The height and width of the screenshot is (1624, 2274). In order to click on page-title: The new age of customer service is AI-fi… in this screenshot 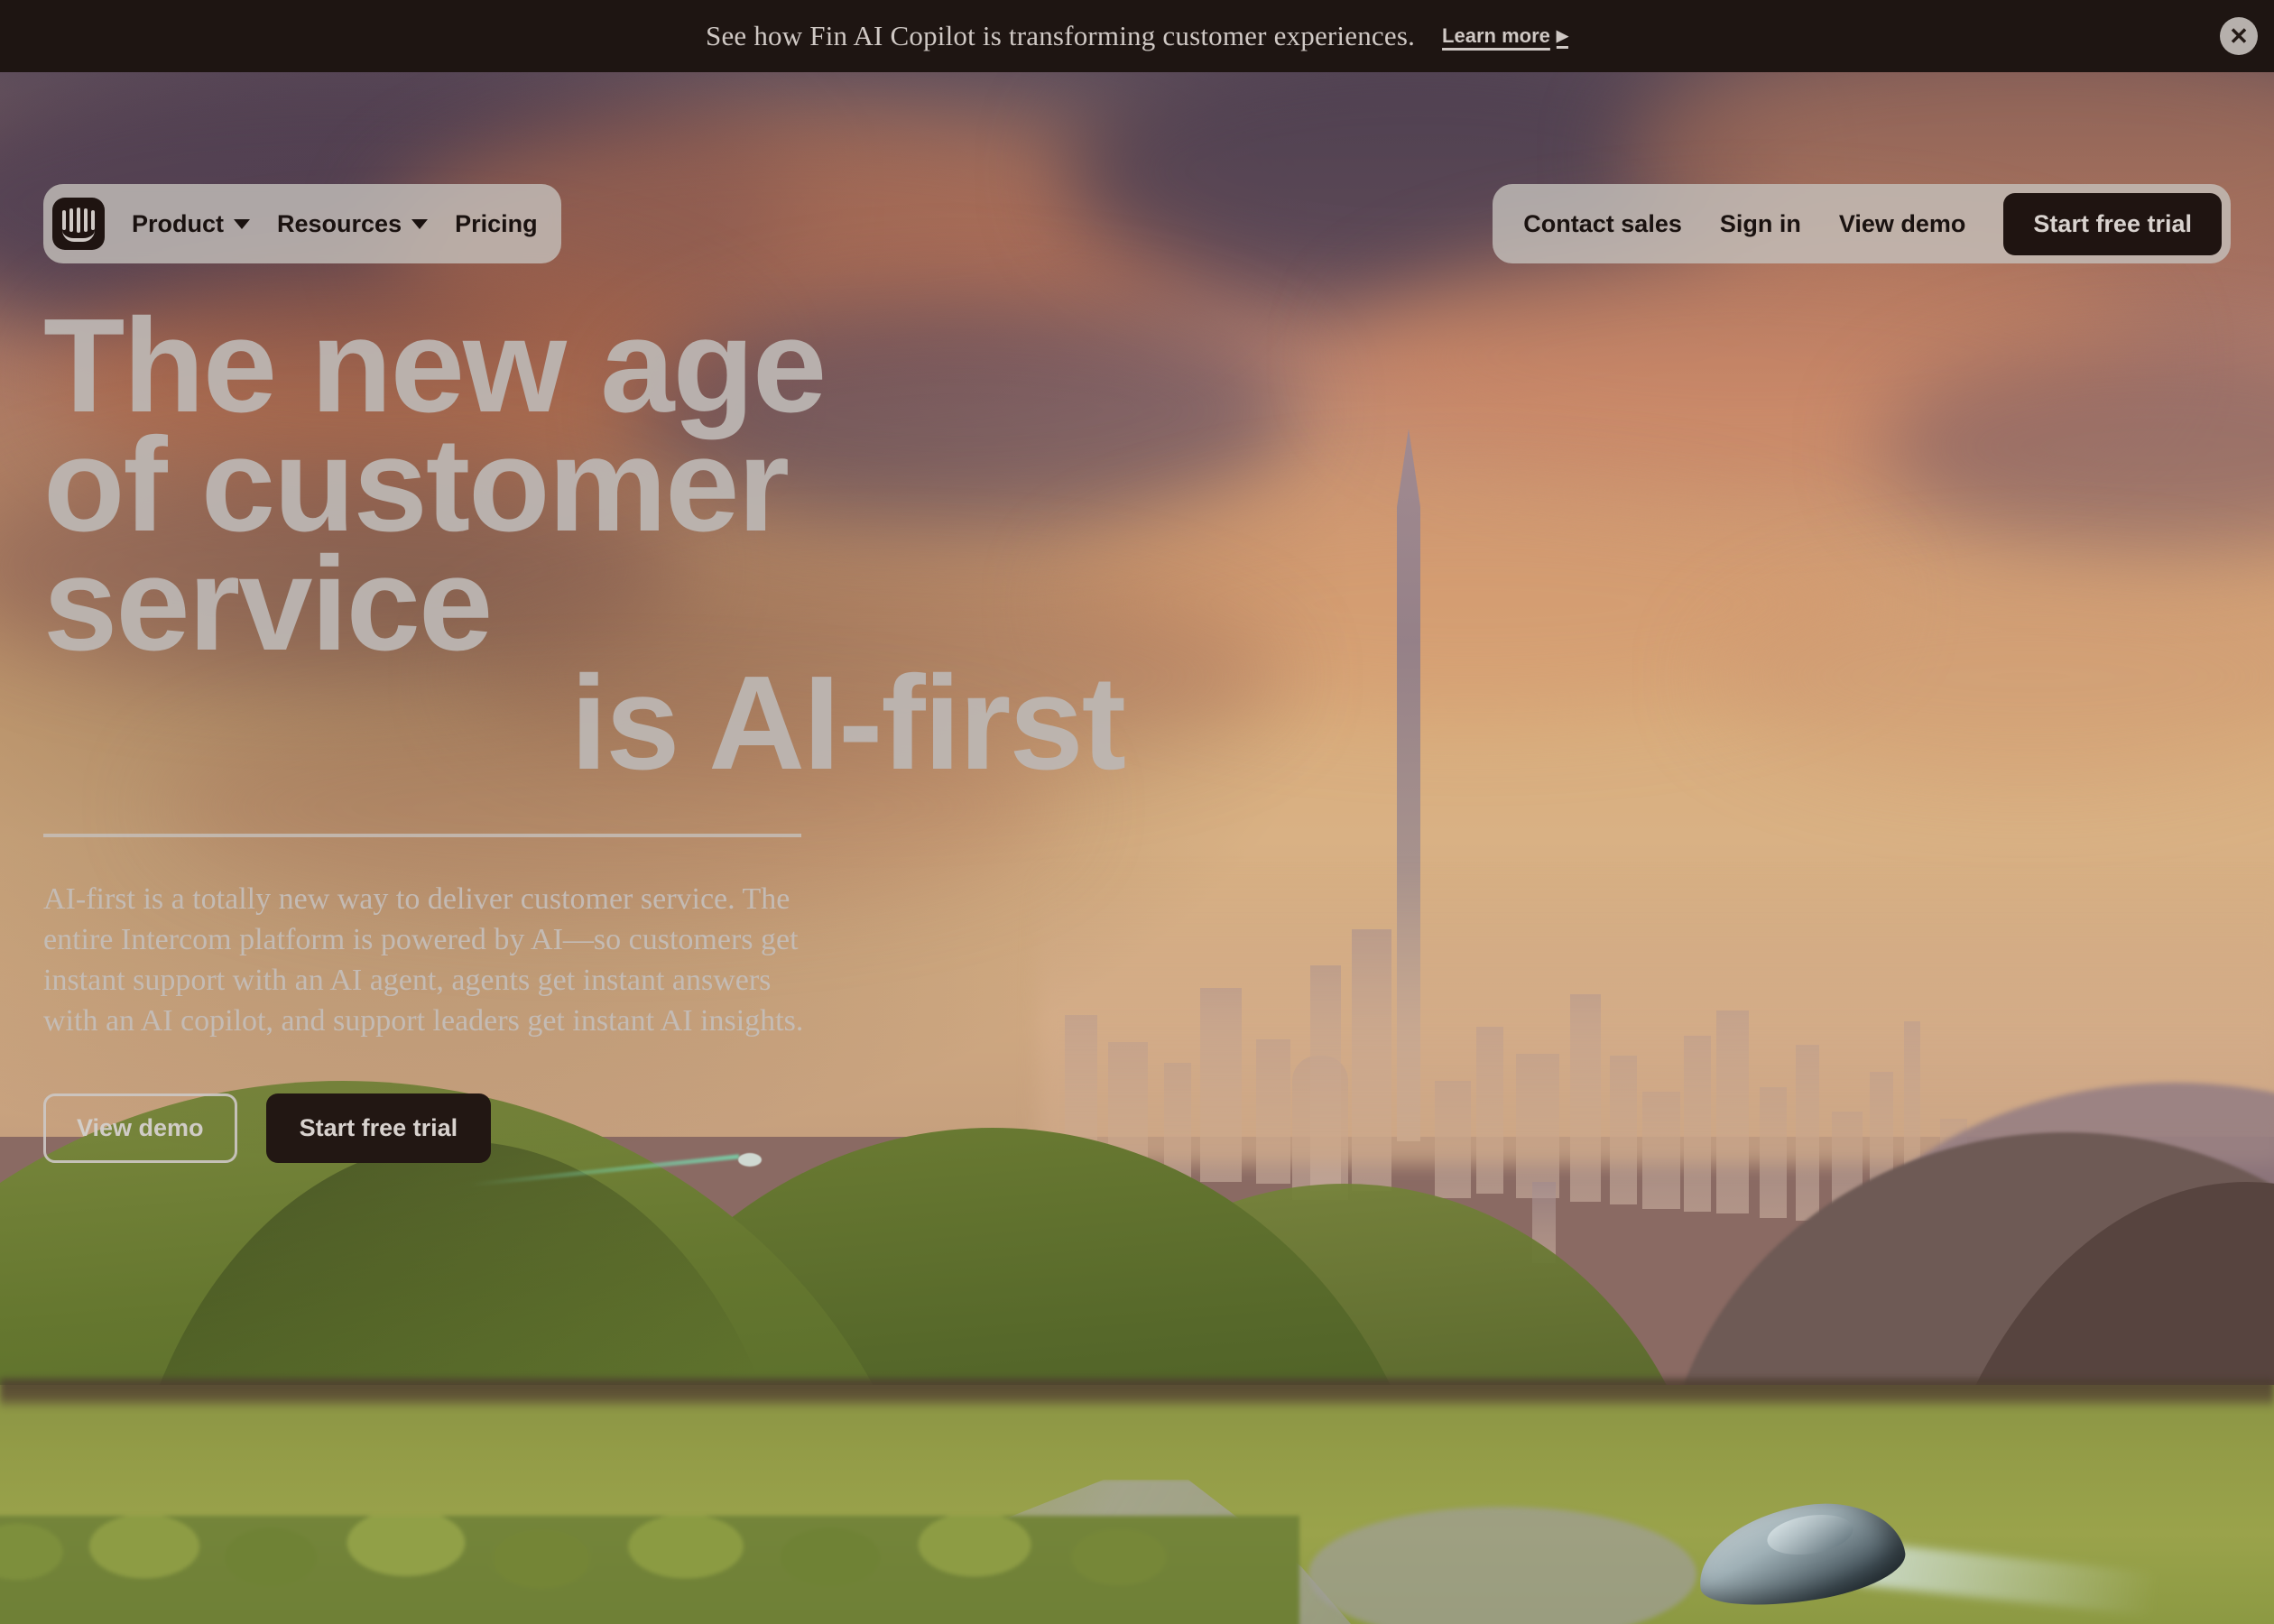, I will do `click(585, 545)`.